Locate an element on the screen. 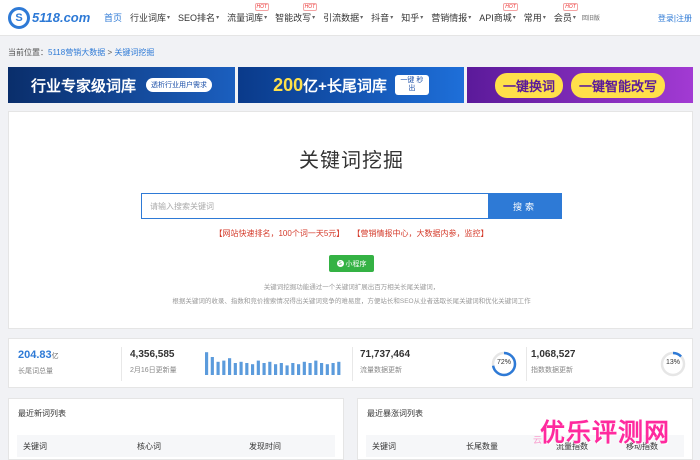  nav-item: 智能改写 ▾ HOT is located at coordinates (295, 18).